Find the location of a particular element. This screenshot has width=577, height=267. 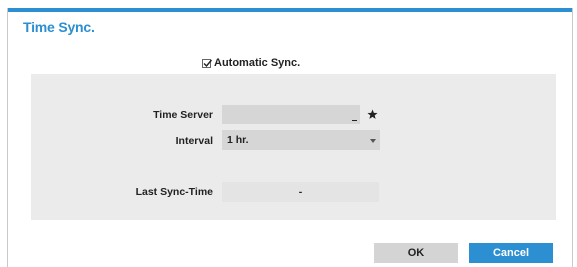

dialog-accent-bar is located at coordinates (290, 10).